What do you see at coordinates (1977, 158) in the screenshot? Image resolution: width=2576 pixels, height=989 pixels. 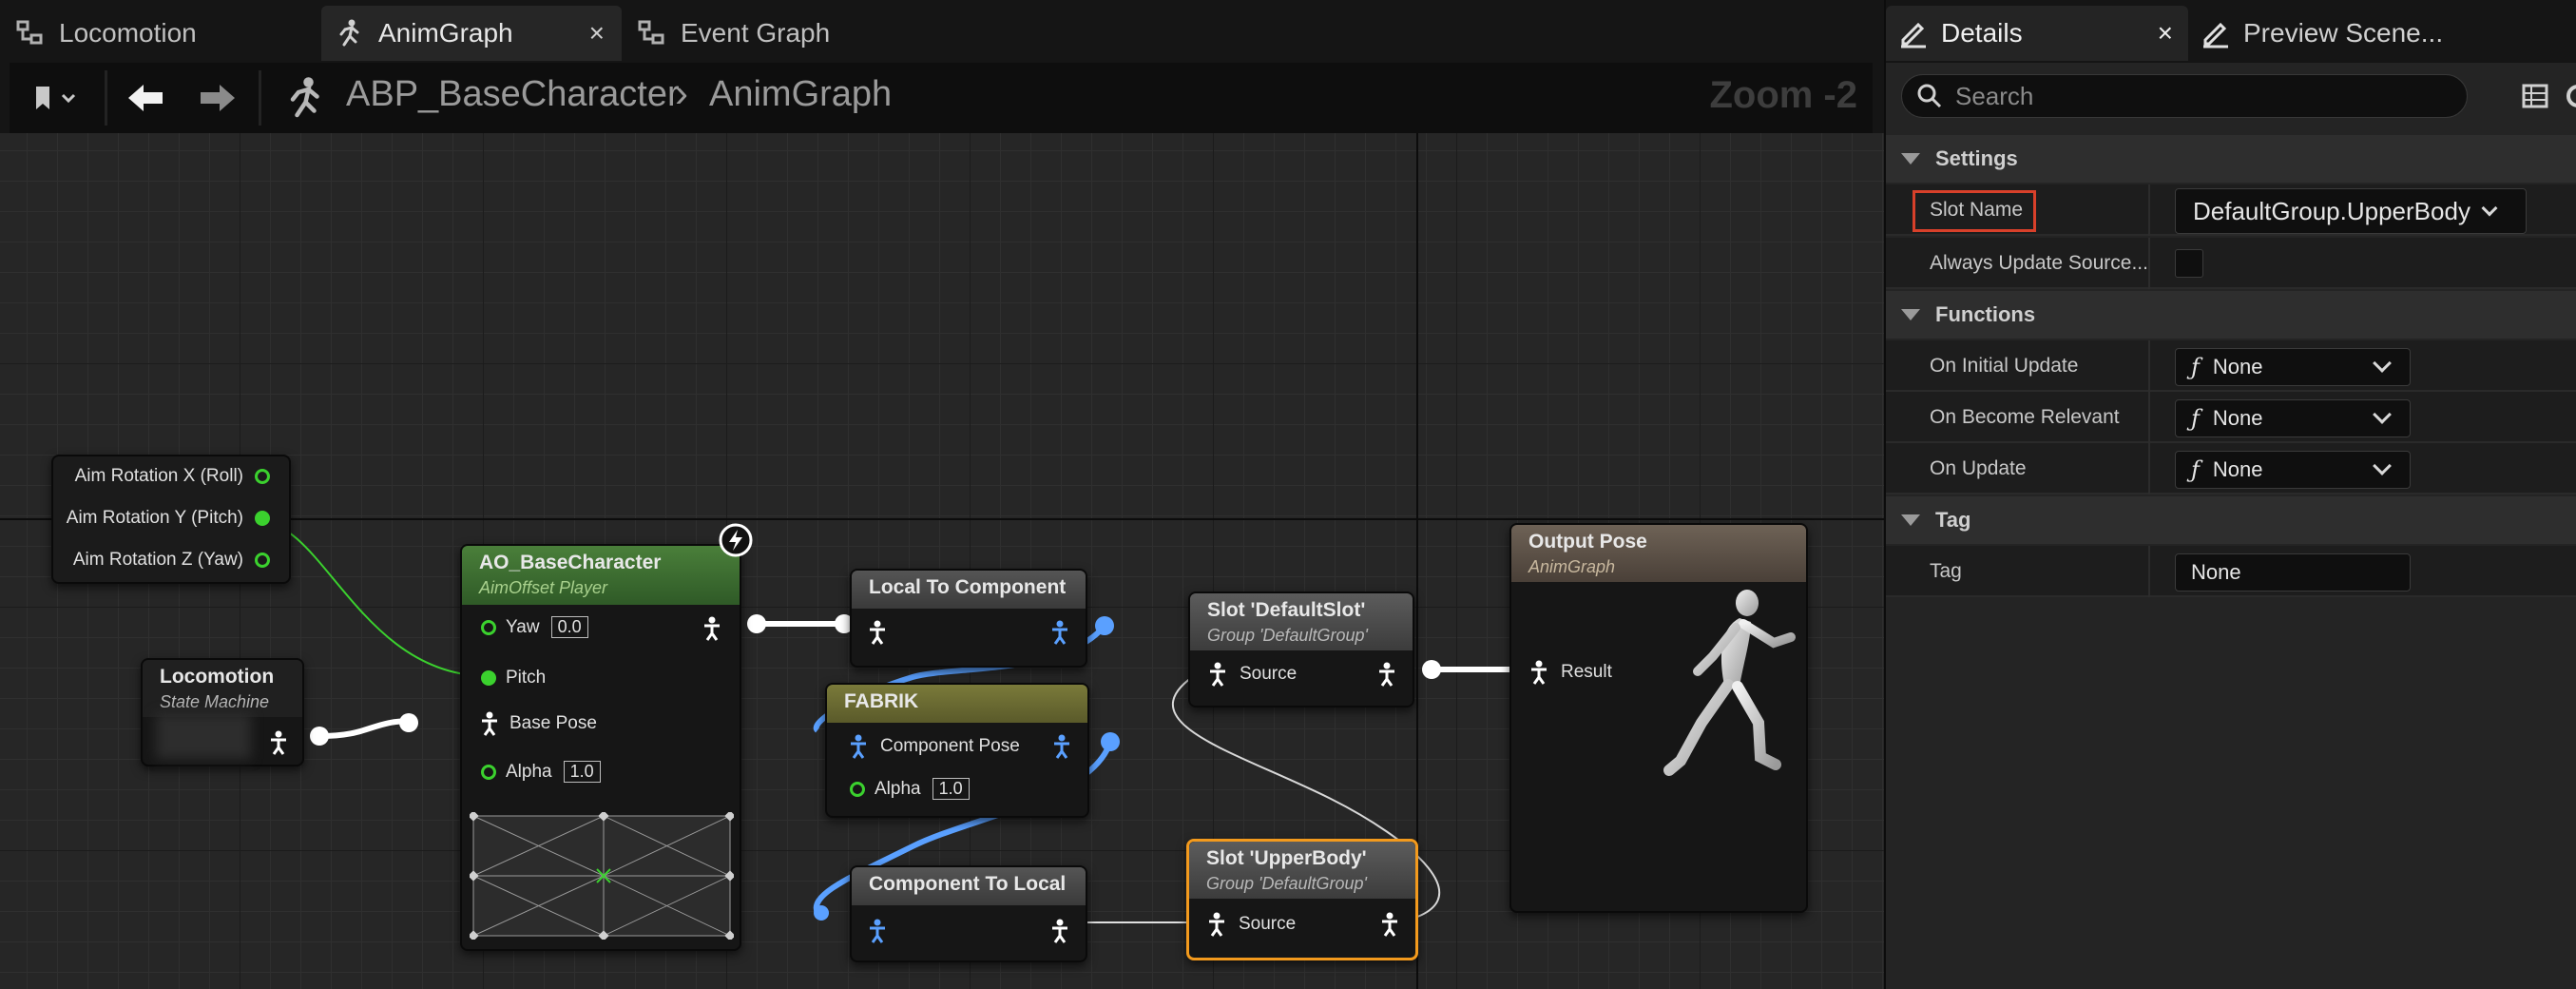 I see `section-title: Settings` at bounding box center [1977, 158].